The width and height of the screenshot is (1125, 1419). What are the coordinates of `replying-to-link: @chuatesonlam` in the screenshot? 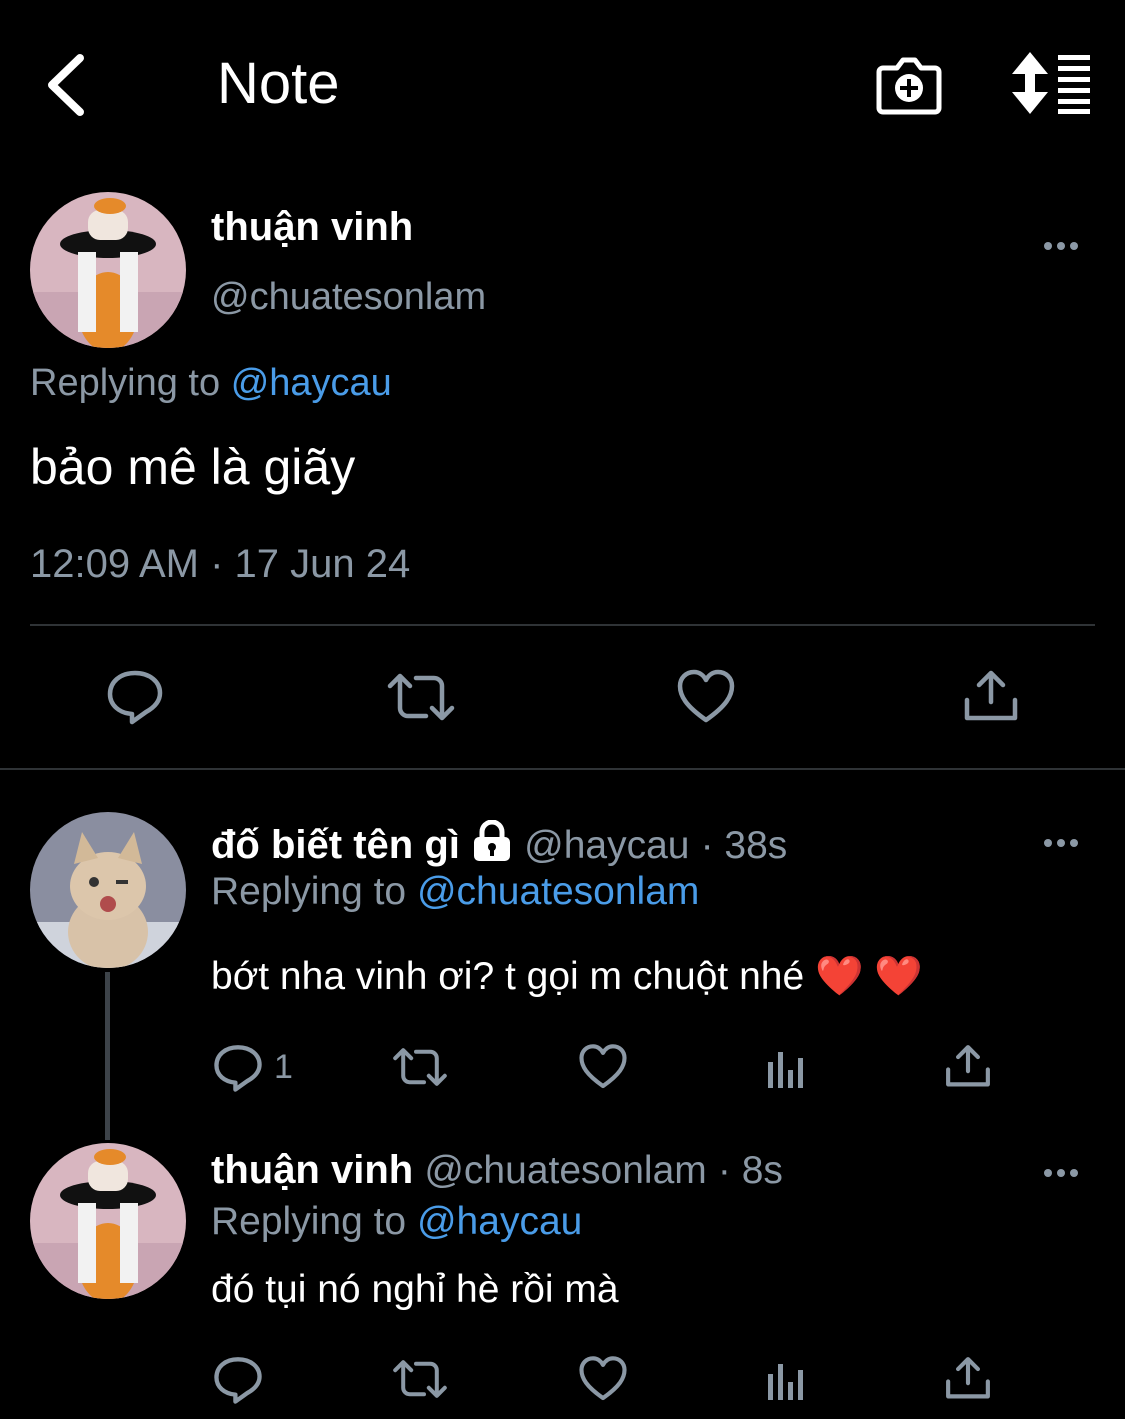 It's located at (558, 891).